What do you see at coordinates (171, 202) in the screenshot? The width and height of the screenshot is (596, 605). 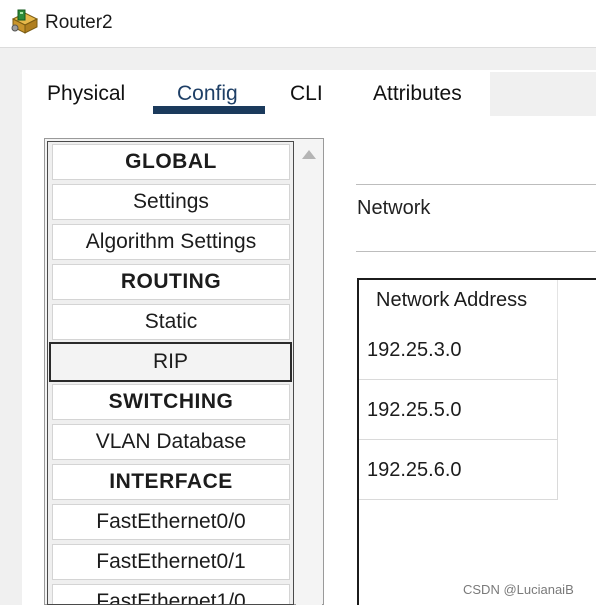 I see `sidebar-item-settings: Settings` at bounding box center [171, 202].